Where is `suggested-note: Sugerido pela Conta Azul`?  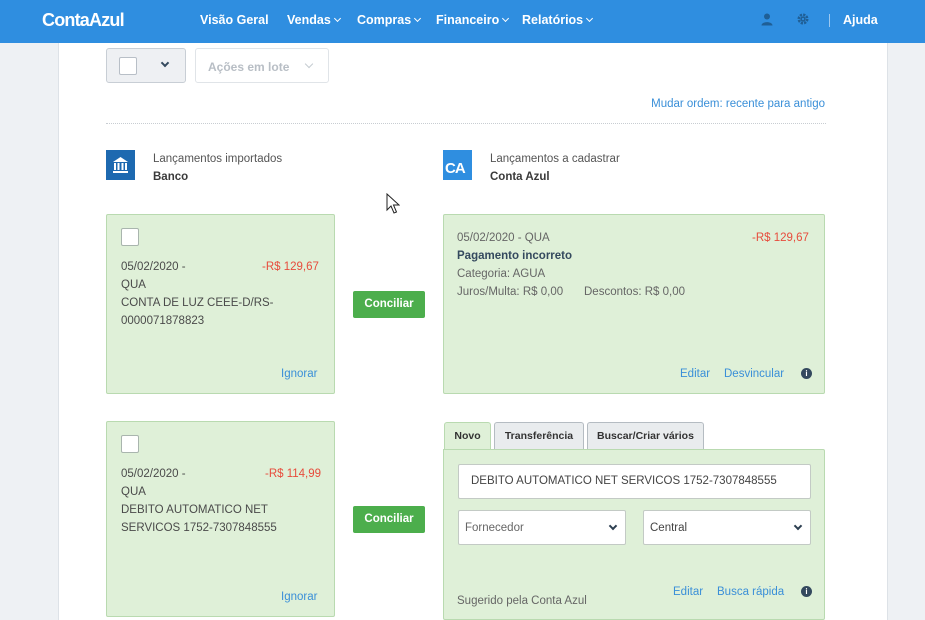 suggested-note: Sugerido pela Conta Azul is located at coordinates (522, 601).